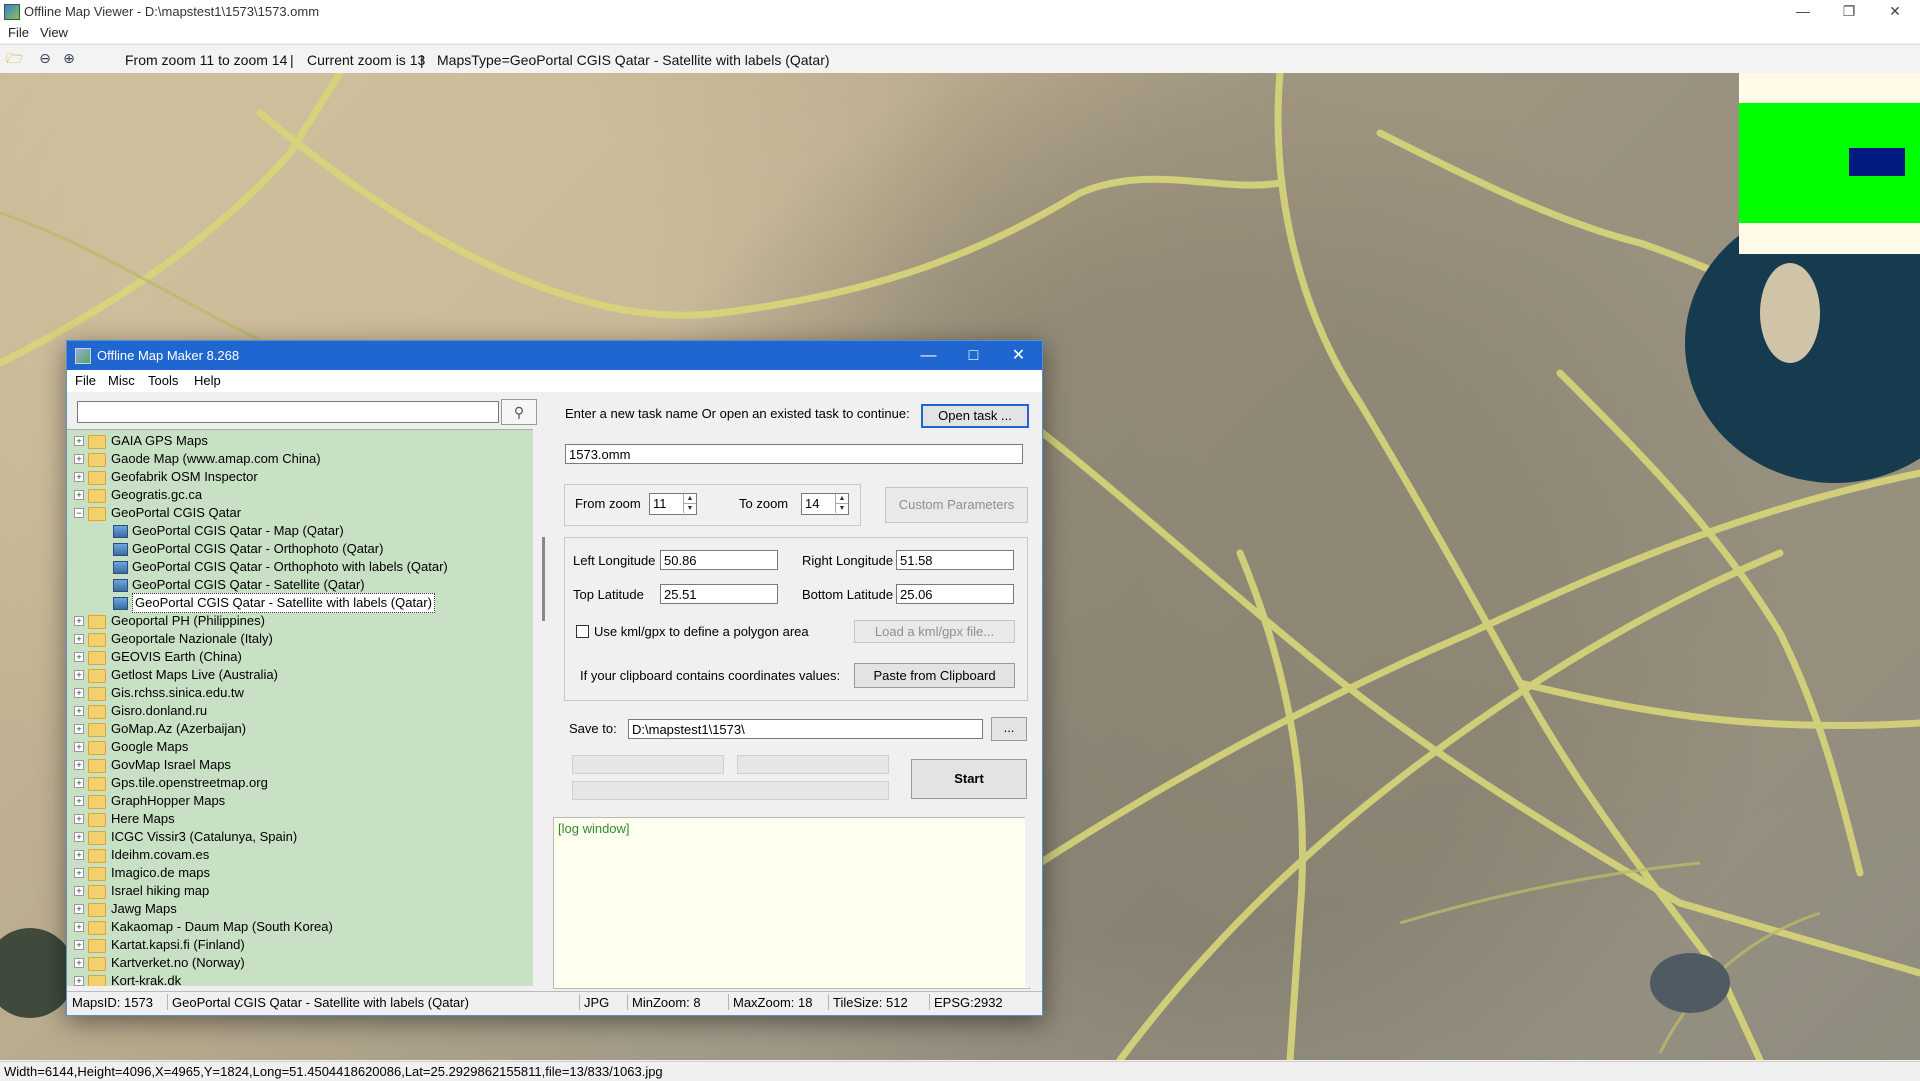 The image size is (1920, 1081). What do you see at coordinates (870, 1002) in the screenshot?
I see `status-tile-size: TileSize: 512` at bounding box center [870, 1002].